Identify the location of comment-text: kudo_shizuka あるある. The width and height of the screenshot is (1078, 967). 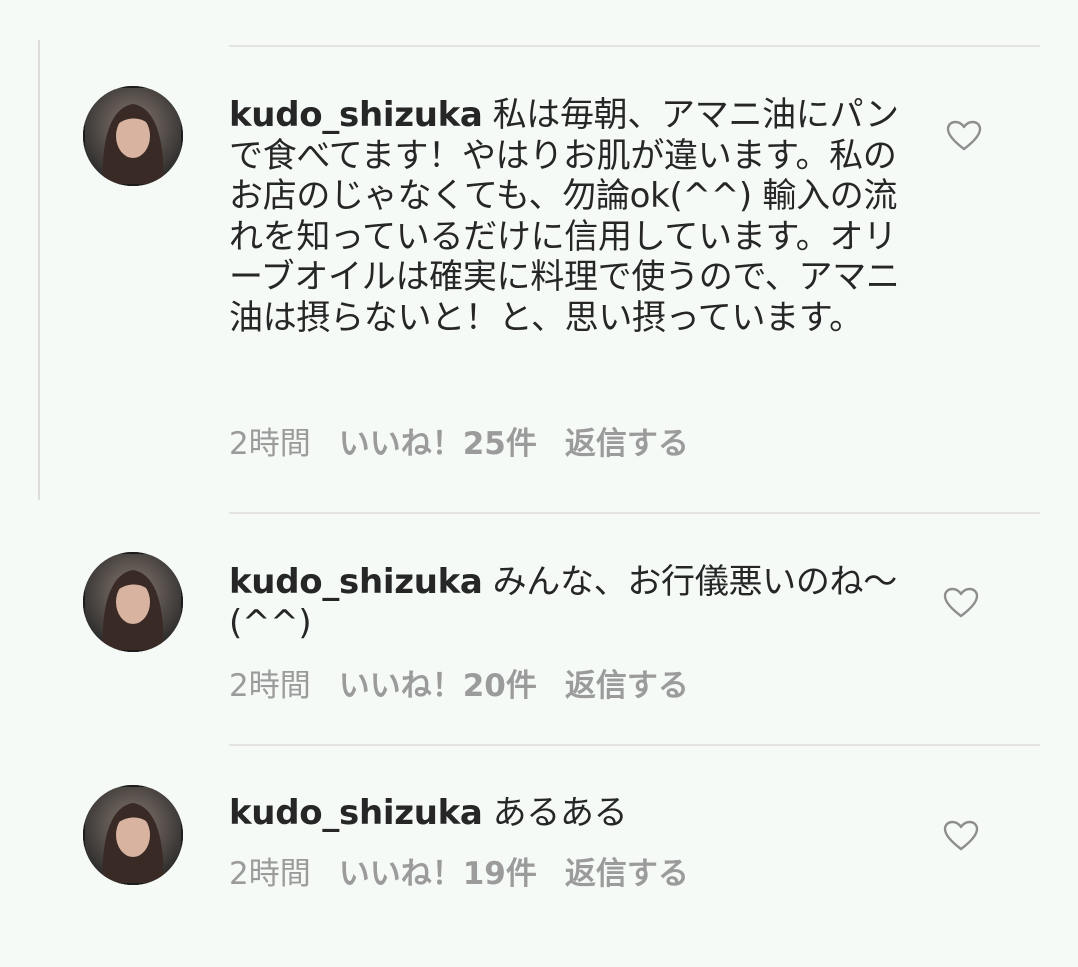
(572, 813).